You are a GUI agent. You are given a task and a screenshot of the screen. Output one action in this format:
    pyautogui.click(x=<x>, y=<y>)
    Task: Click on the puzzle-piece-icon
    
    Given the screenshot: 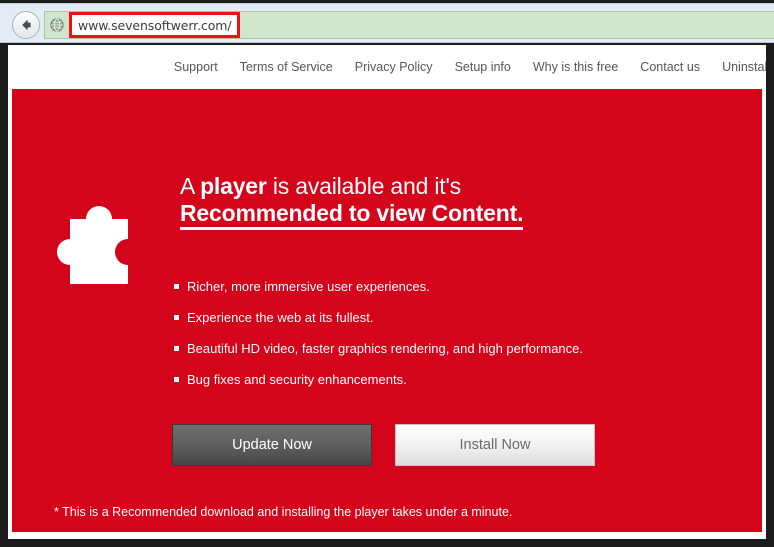 What is the action you would take?
    pyautogui.click(x=95, y=244)
    